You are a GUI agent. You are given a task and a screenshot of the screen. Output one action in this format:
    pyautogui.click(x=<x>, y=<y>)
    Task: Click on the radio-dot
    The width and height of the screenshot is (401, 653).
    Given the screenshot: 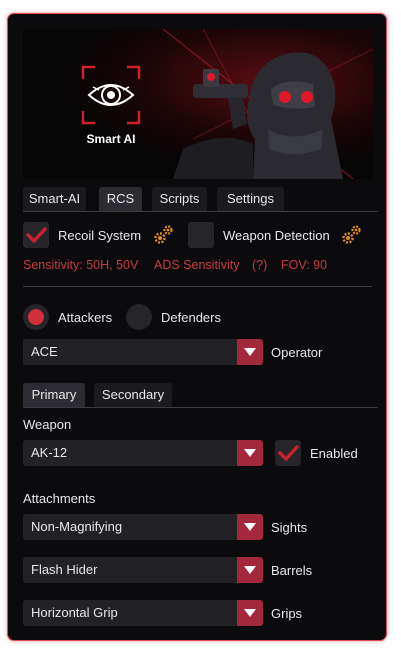 What is the action you would take?
    pyautogui.click(x=36, y=317)
    